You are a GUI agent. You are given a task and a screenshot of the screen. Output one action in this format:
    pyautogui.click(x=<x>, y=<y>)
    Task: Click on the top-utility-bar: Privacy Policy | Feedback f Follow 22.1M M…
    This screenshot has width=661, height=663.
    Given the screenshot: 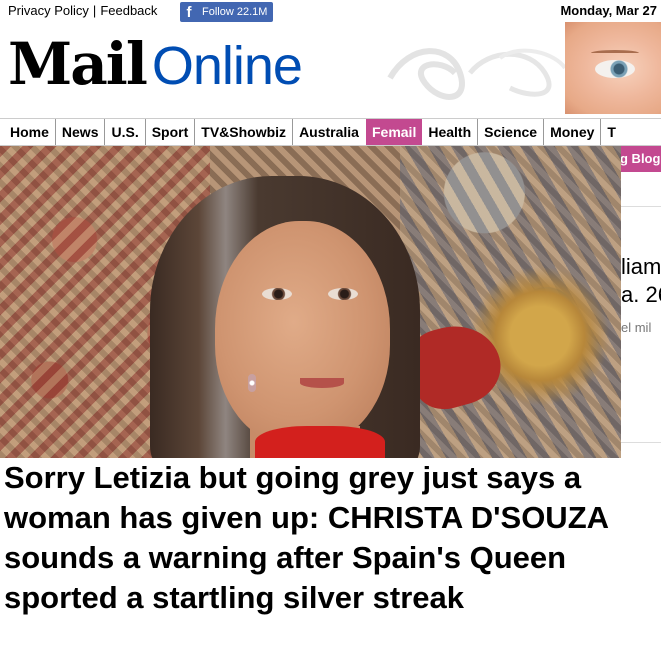 What is the action you would take?
    pyautogui.click(x=330, y=11)
    